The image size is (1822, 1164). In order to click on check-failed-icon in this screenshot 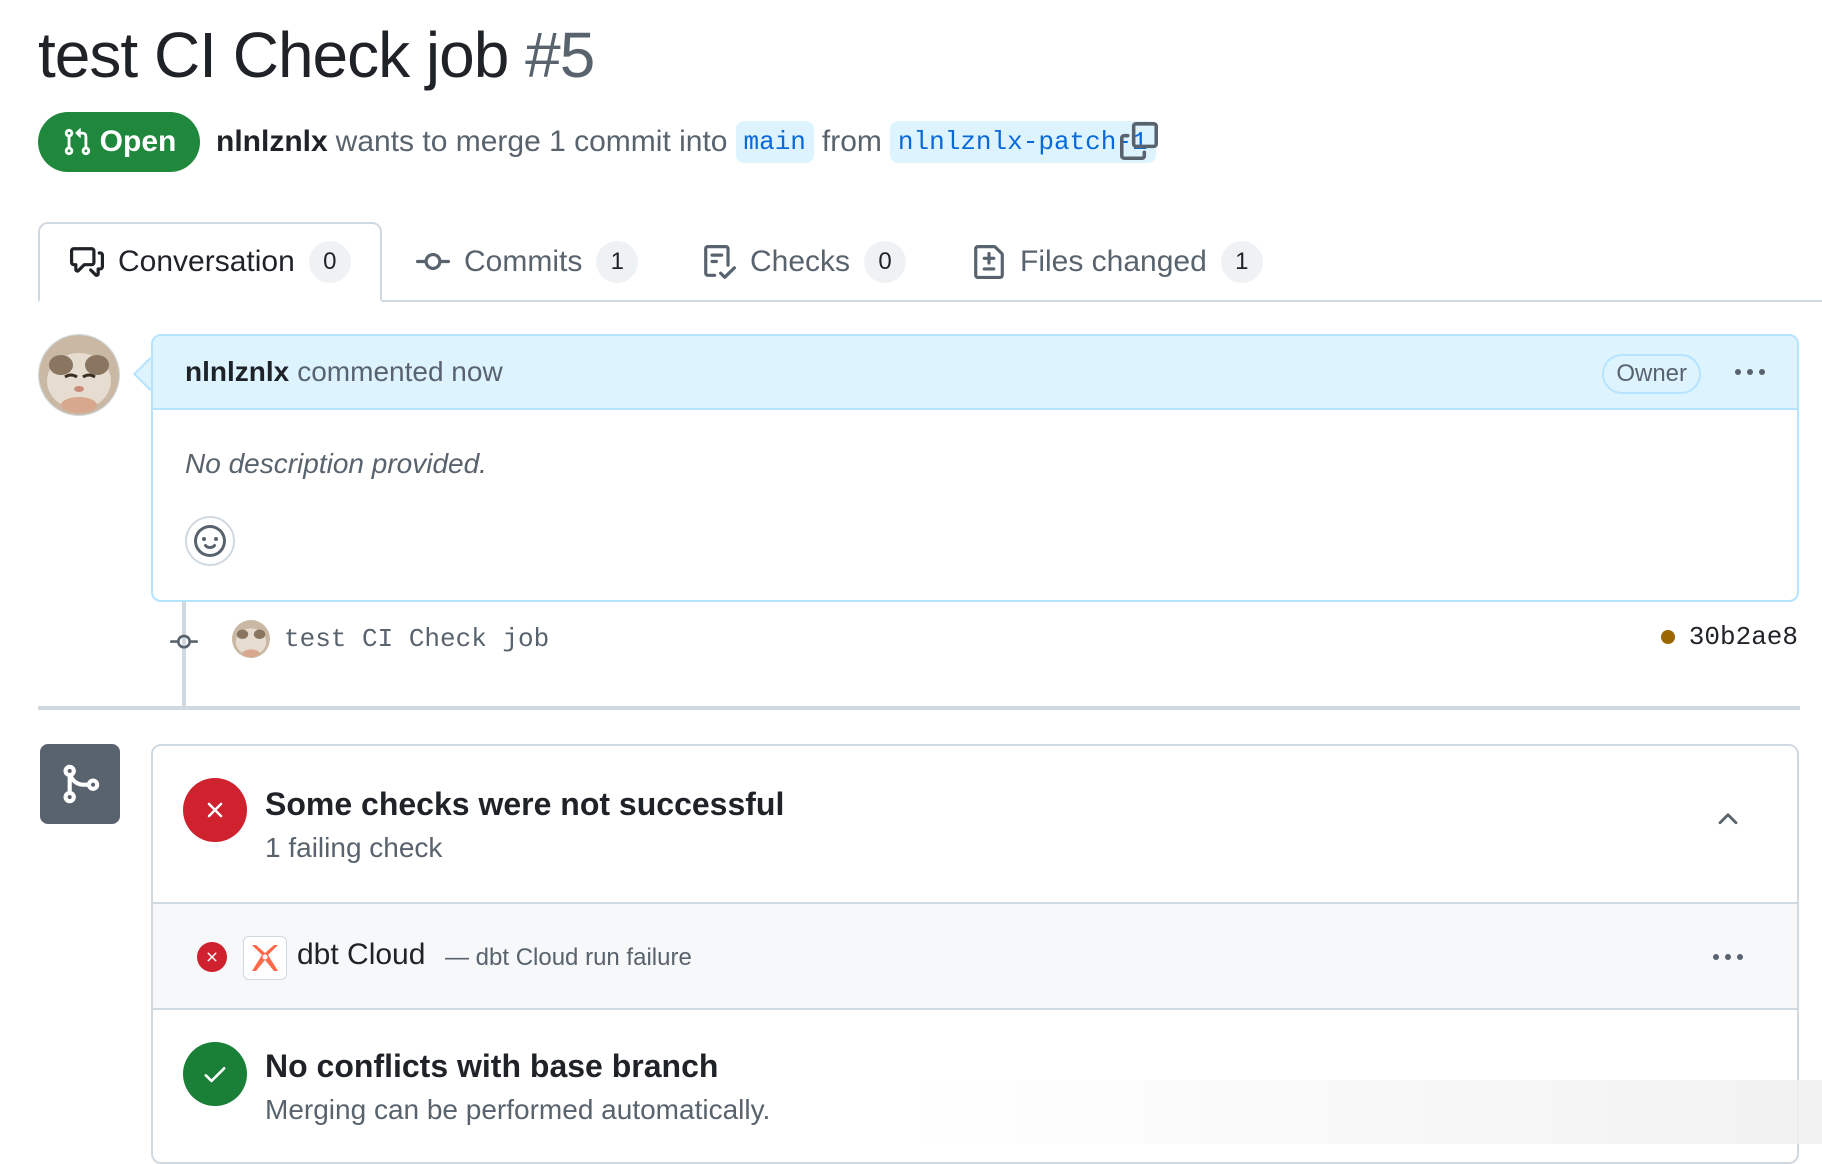, I will do `click(212, 957)`.